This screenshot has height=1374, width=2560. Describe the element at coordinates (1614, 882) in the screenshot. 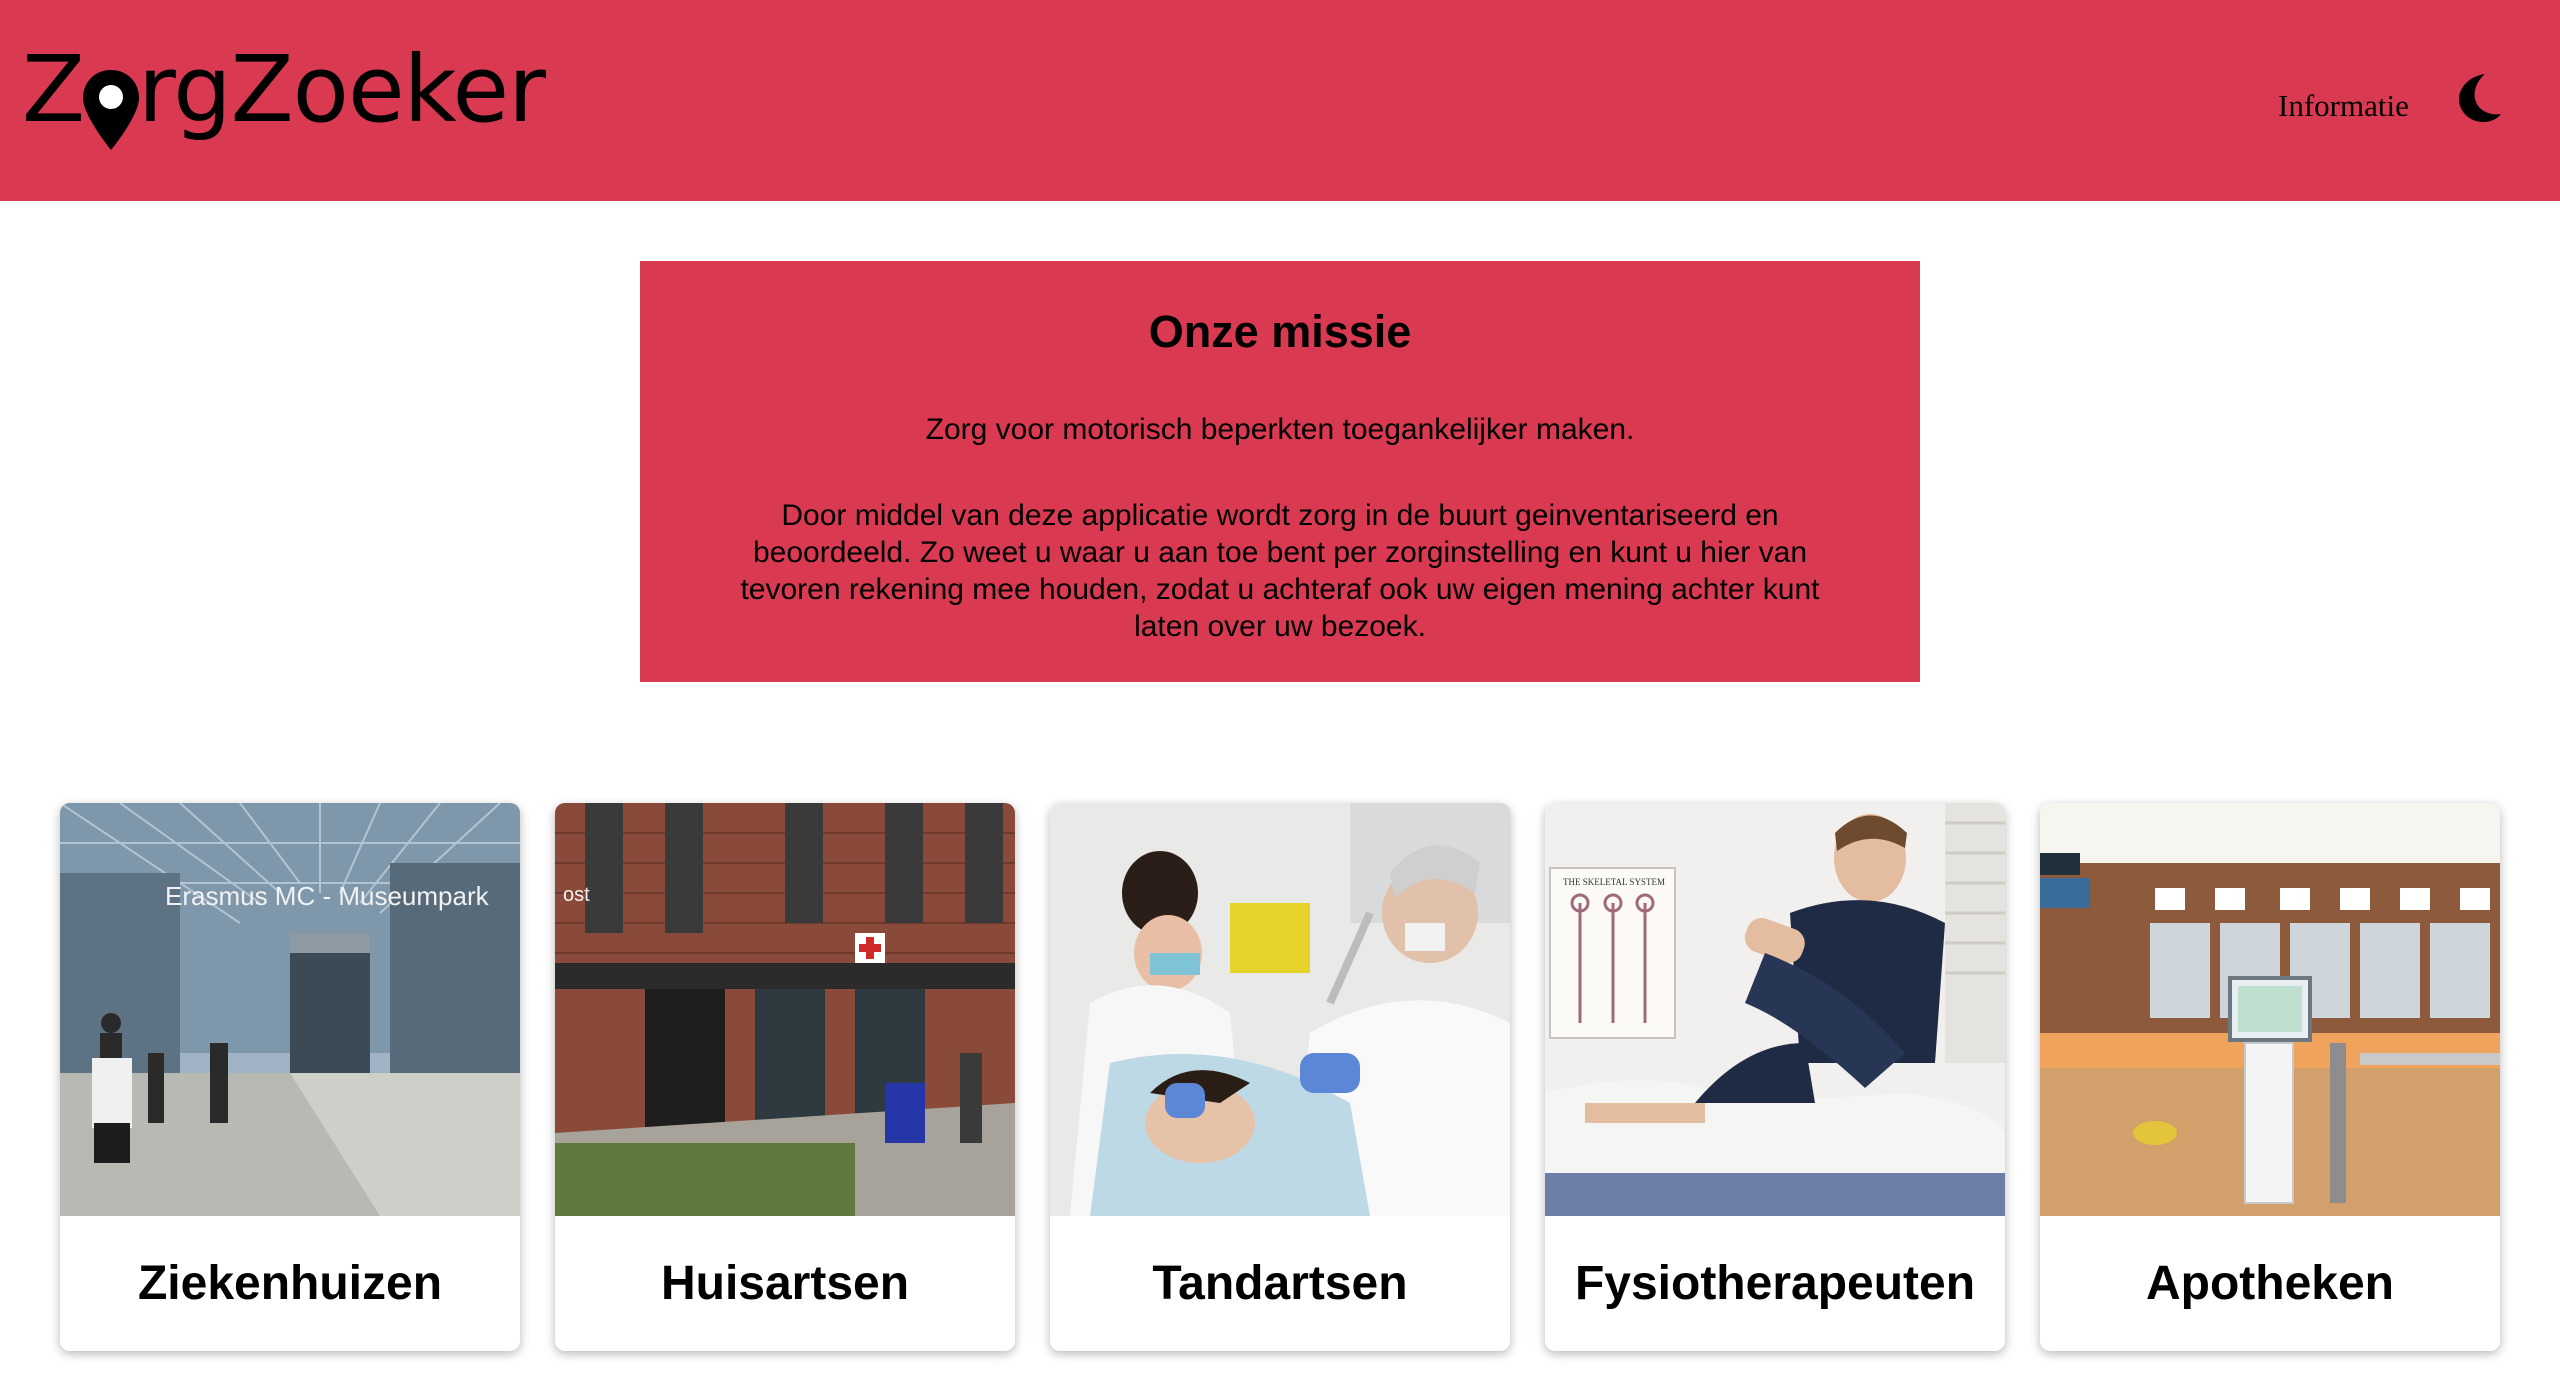

I see `poster-title-text: THE SKELETAL SYSTEM` at that location.